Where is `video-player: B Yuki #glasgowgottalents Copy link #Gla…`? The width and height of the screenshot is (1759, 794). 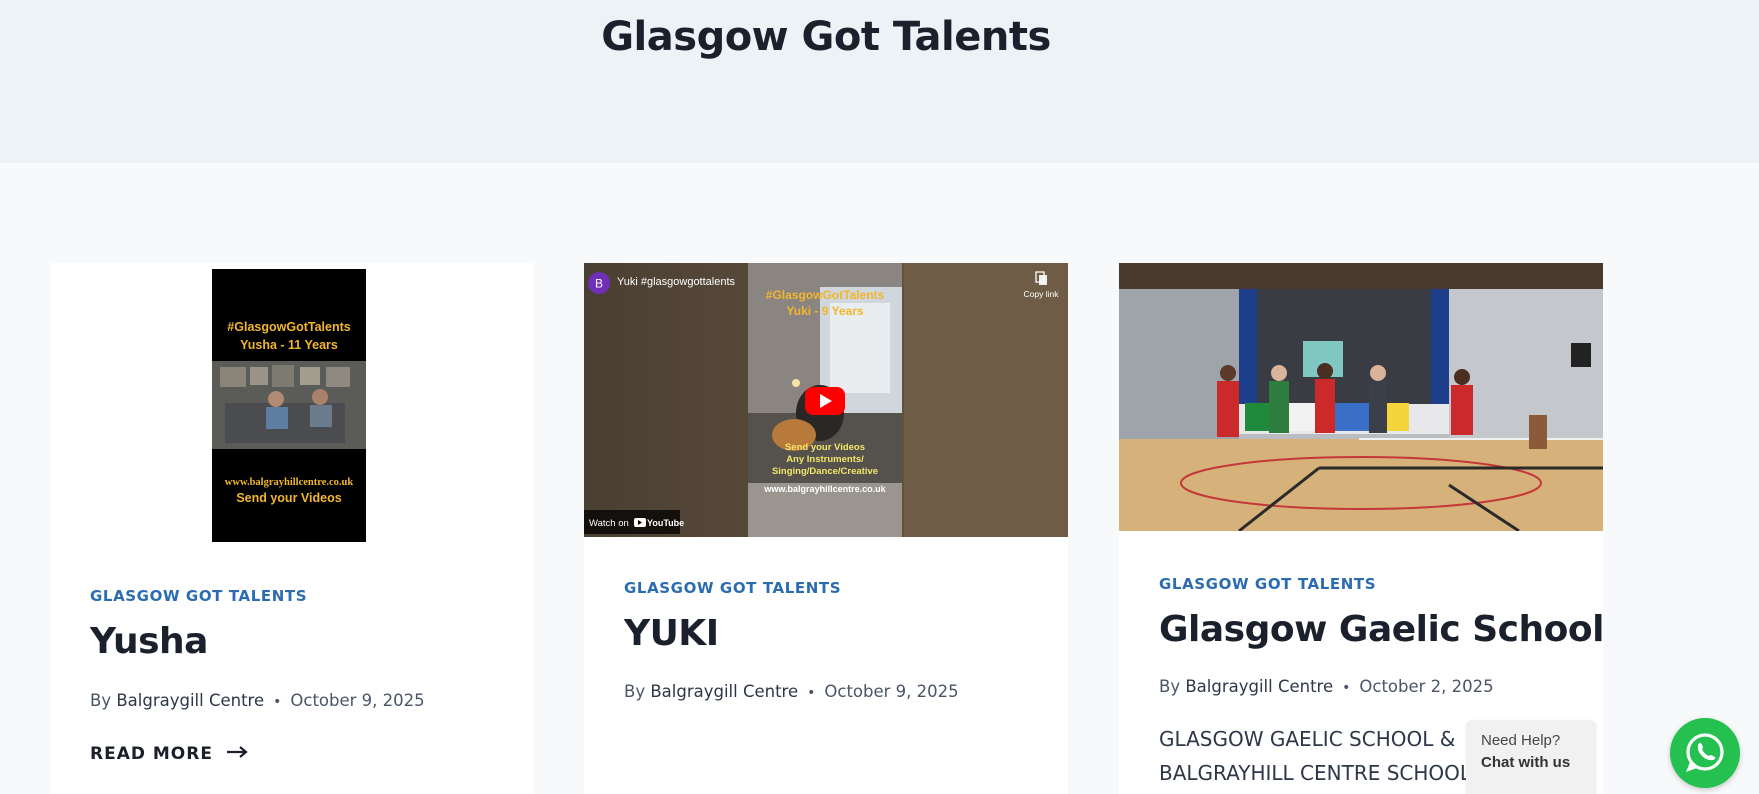 video-player: B Yuki #glasgowgottalents Copy link #Gla… is located at coordinates (826, 400).